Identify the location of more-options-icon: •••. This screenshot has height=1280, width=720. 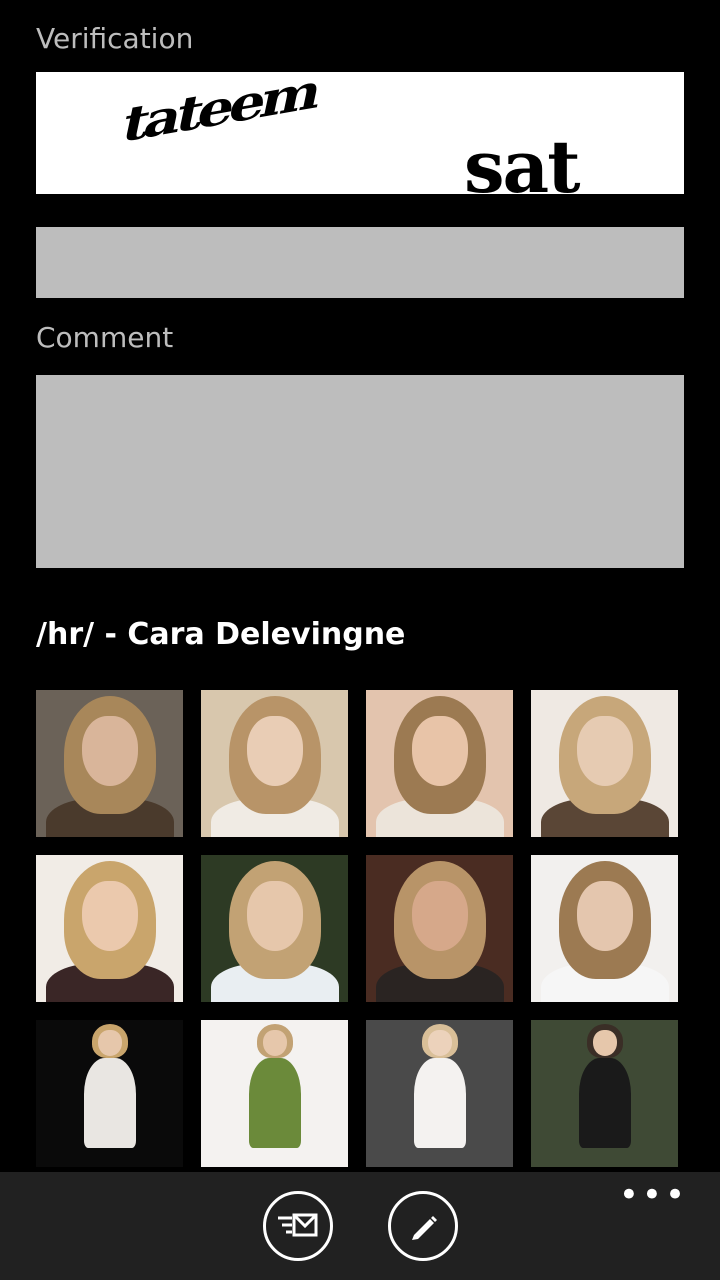
(653, 1195).